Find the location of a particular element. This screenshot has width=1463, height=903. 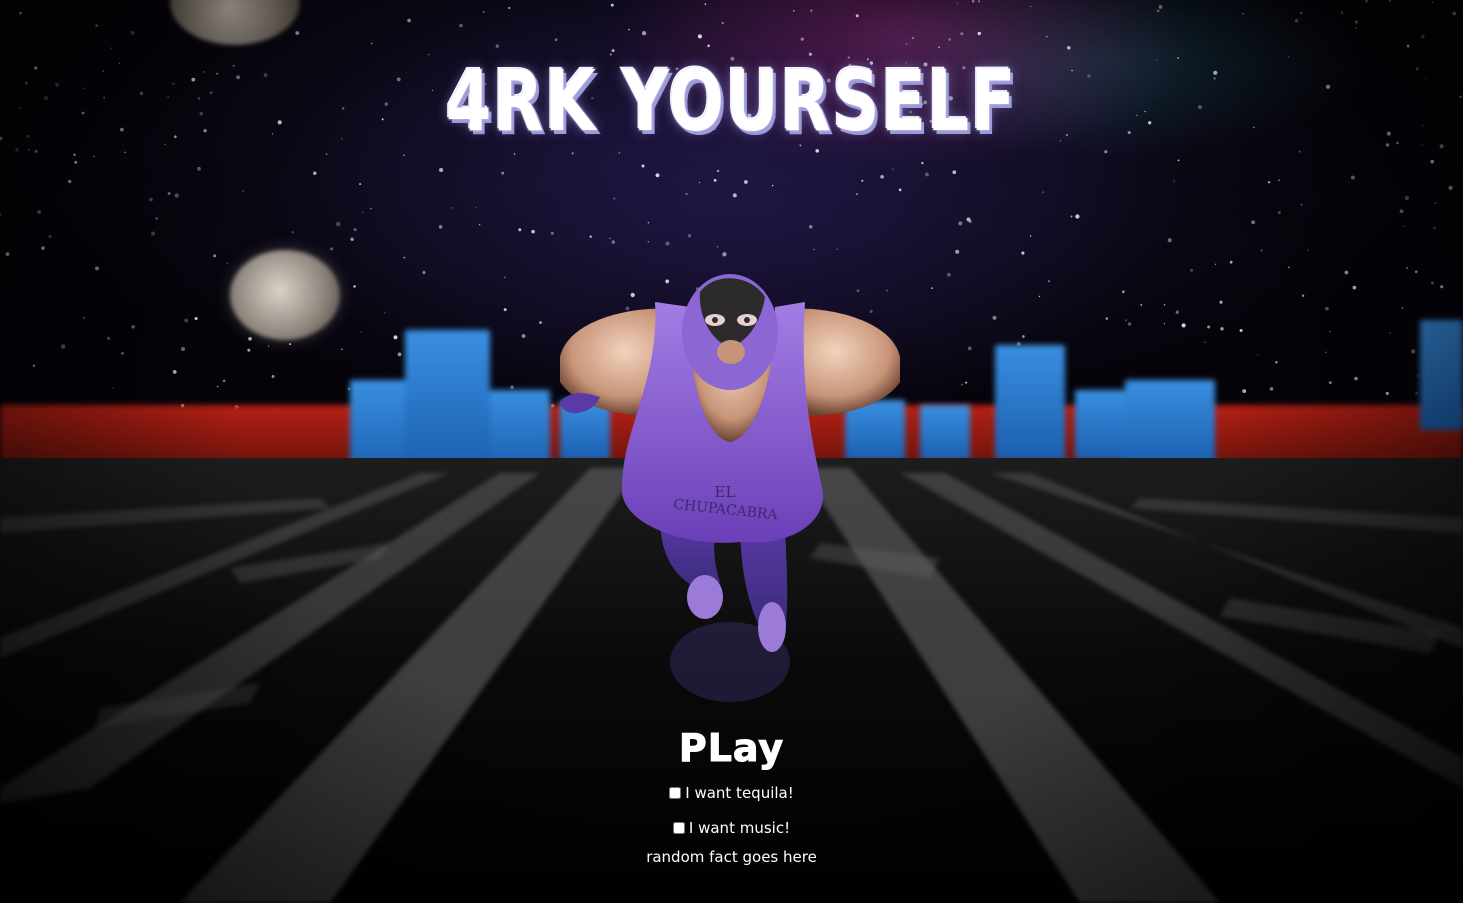

tequila-checkbox is located at coordinates (675, 793).